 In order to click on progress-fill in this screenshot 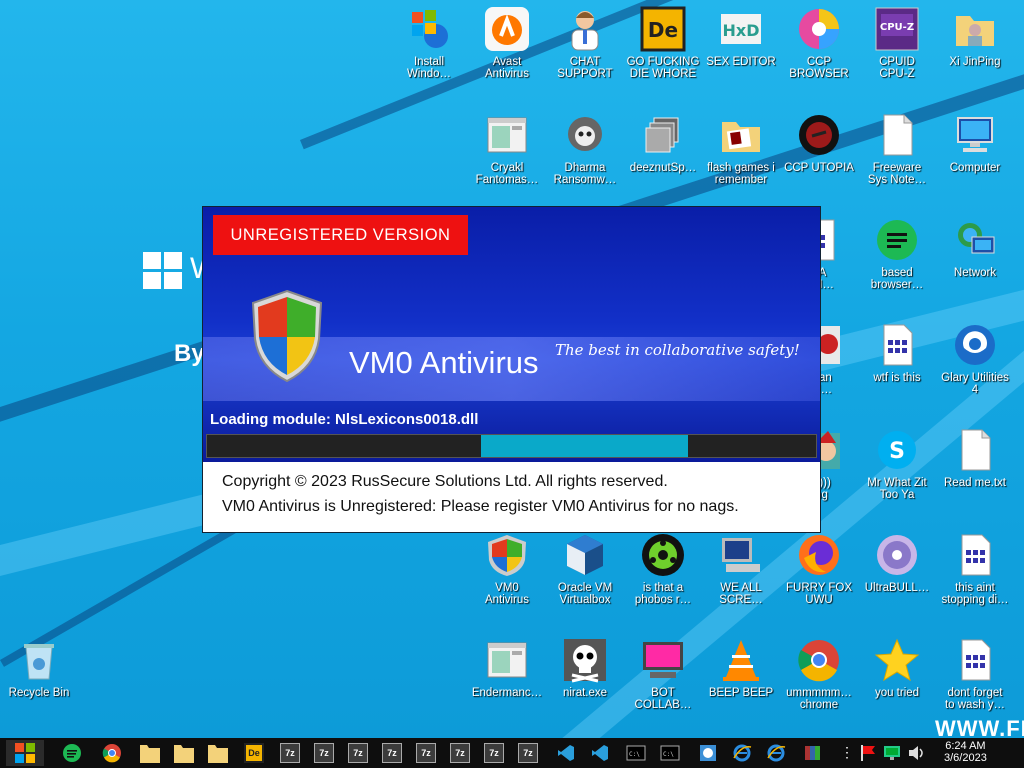, I will do `click(585, 446)`.